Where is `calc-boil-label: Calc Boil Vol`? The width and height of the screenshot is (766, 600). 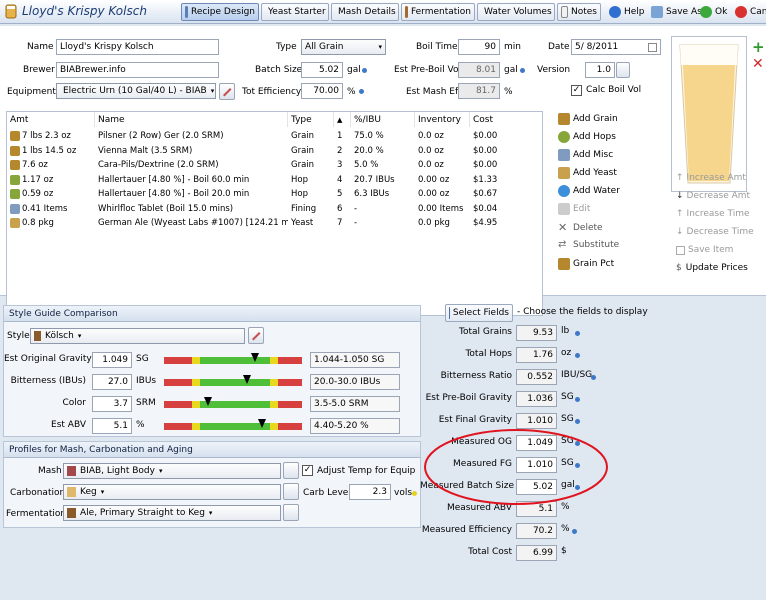 calc-boil-label: Calc Boil Vol is located at coordinates (614, 90).